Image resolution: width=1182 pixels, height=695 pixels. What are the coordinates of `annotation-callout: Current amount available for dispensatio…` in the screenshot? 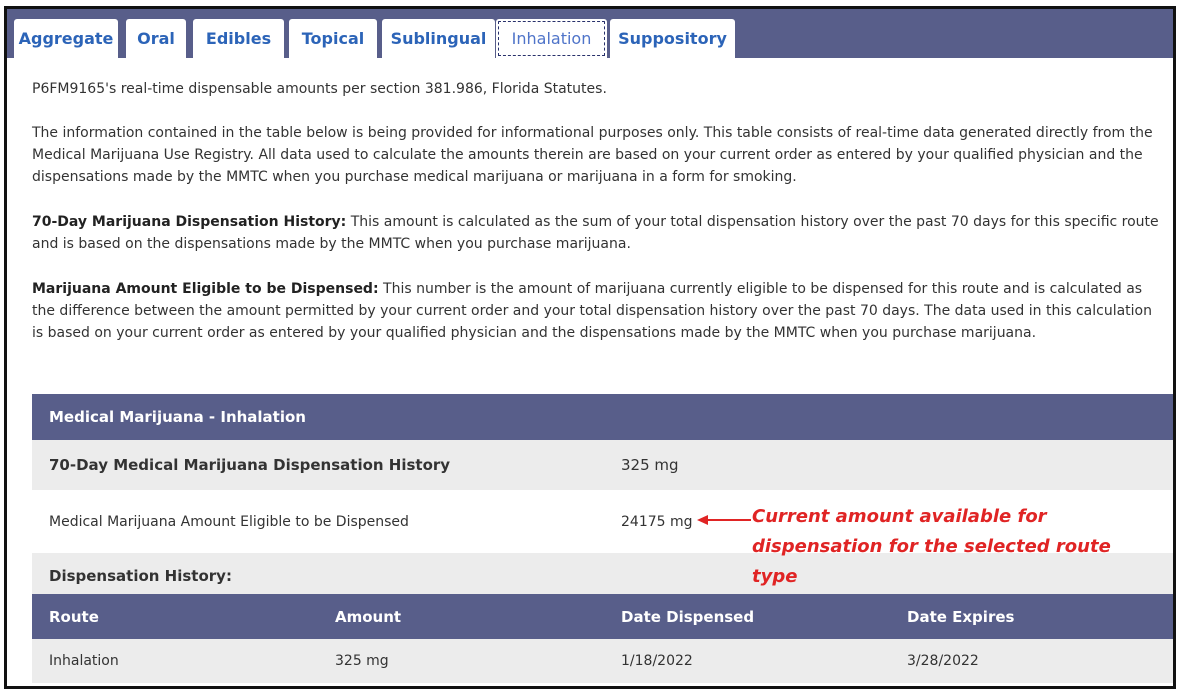 It's located at (931, 546).